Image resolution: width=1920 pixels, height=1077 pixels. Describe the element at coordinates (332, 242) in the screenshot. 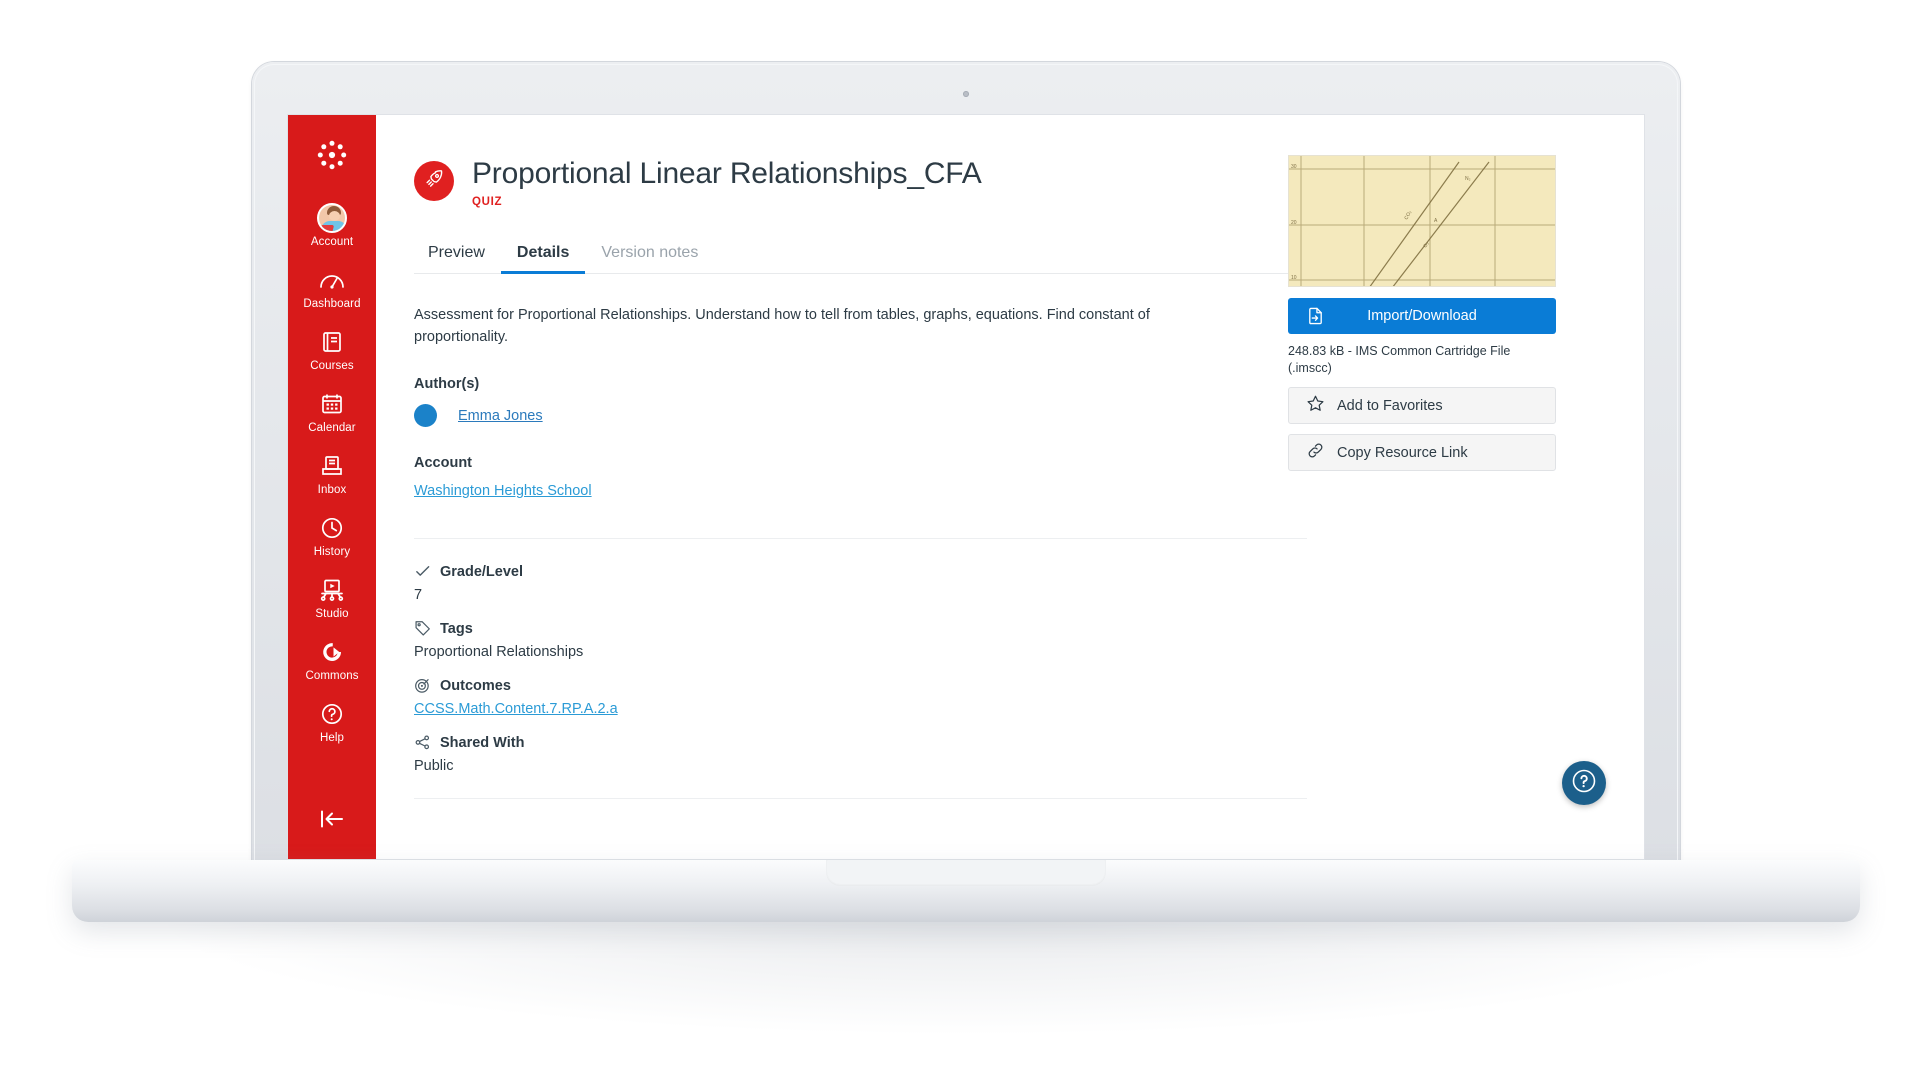

I see `sidebar-item-label: Account` at that location.